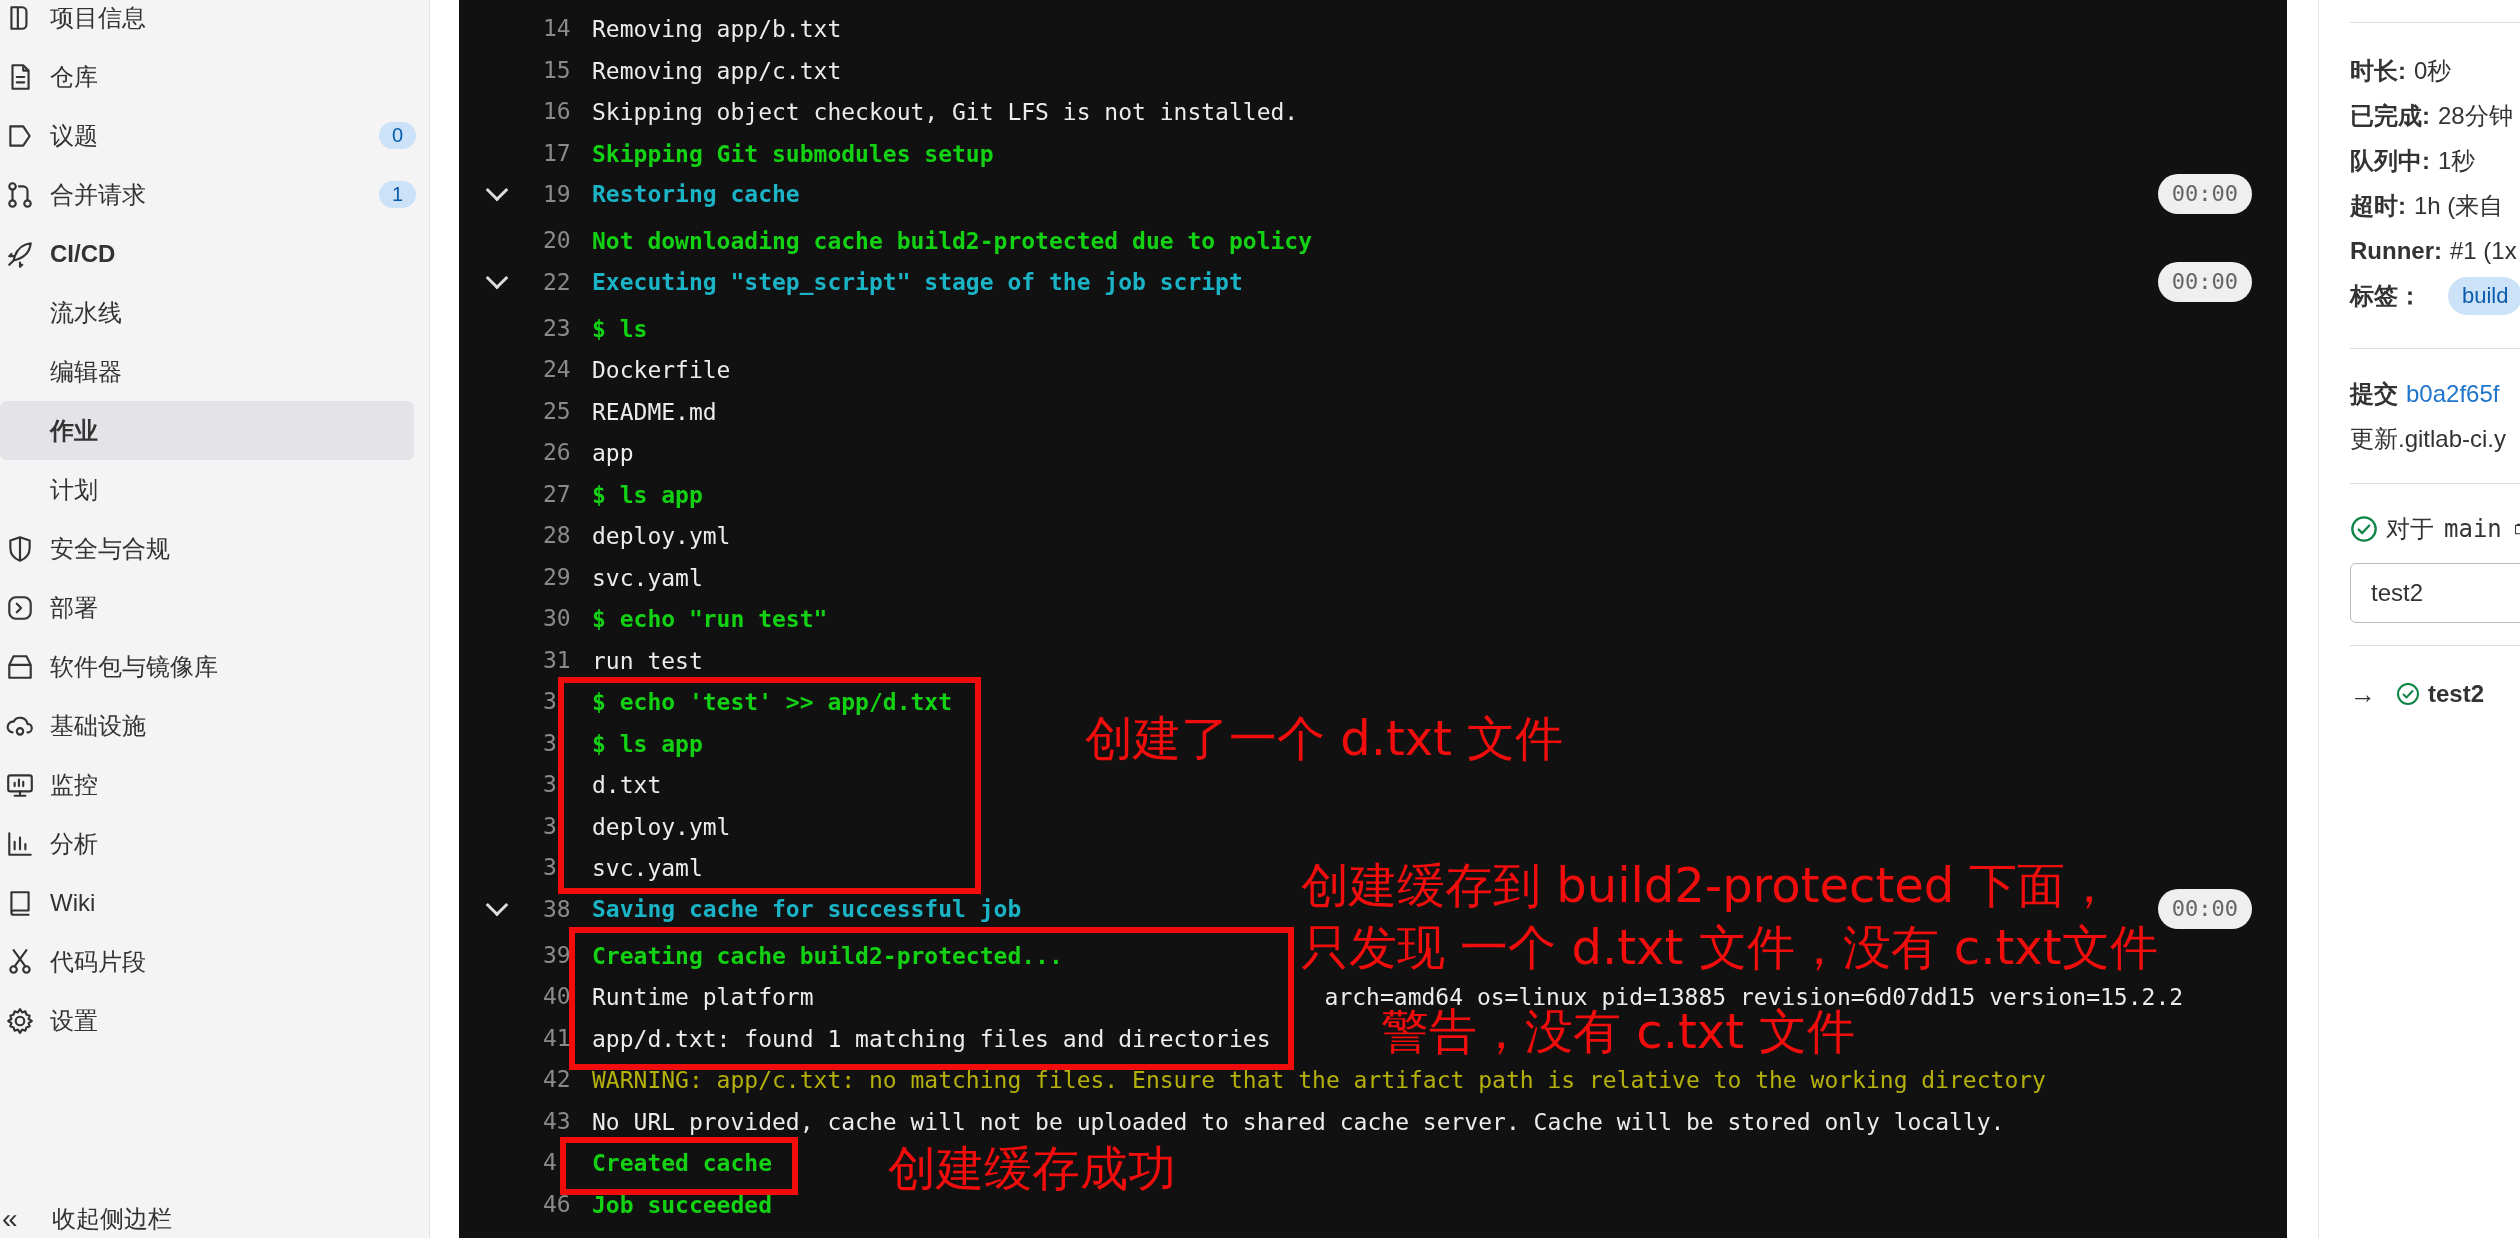 The height and width of the screenshot is (1238, 2520). Describe the element at coordinates (557, 153) in the screenshot. I see `line-number: 17` at that location.